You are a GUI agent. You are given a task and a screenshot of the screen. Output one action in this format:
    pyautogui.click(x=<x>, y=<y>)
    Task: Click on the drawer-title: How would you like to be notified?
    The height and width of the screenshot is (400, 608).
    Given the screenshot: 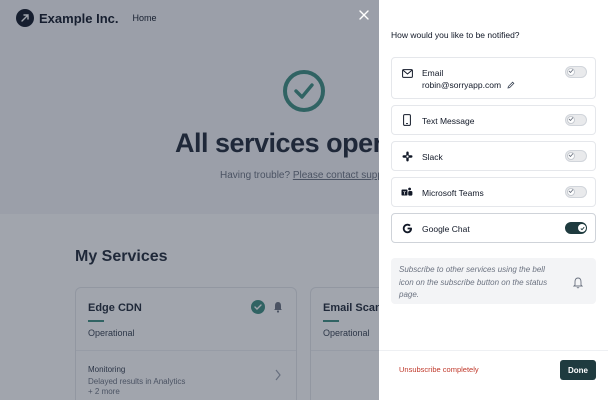 What is the action you would take?
    pyautogui.click(x=455, y=35)
    